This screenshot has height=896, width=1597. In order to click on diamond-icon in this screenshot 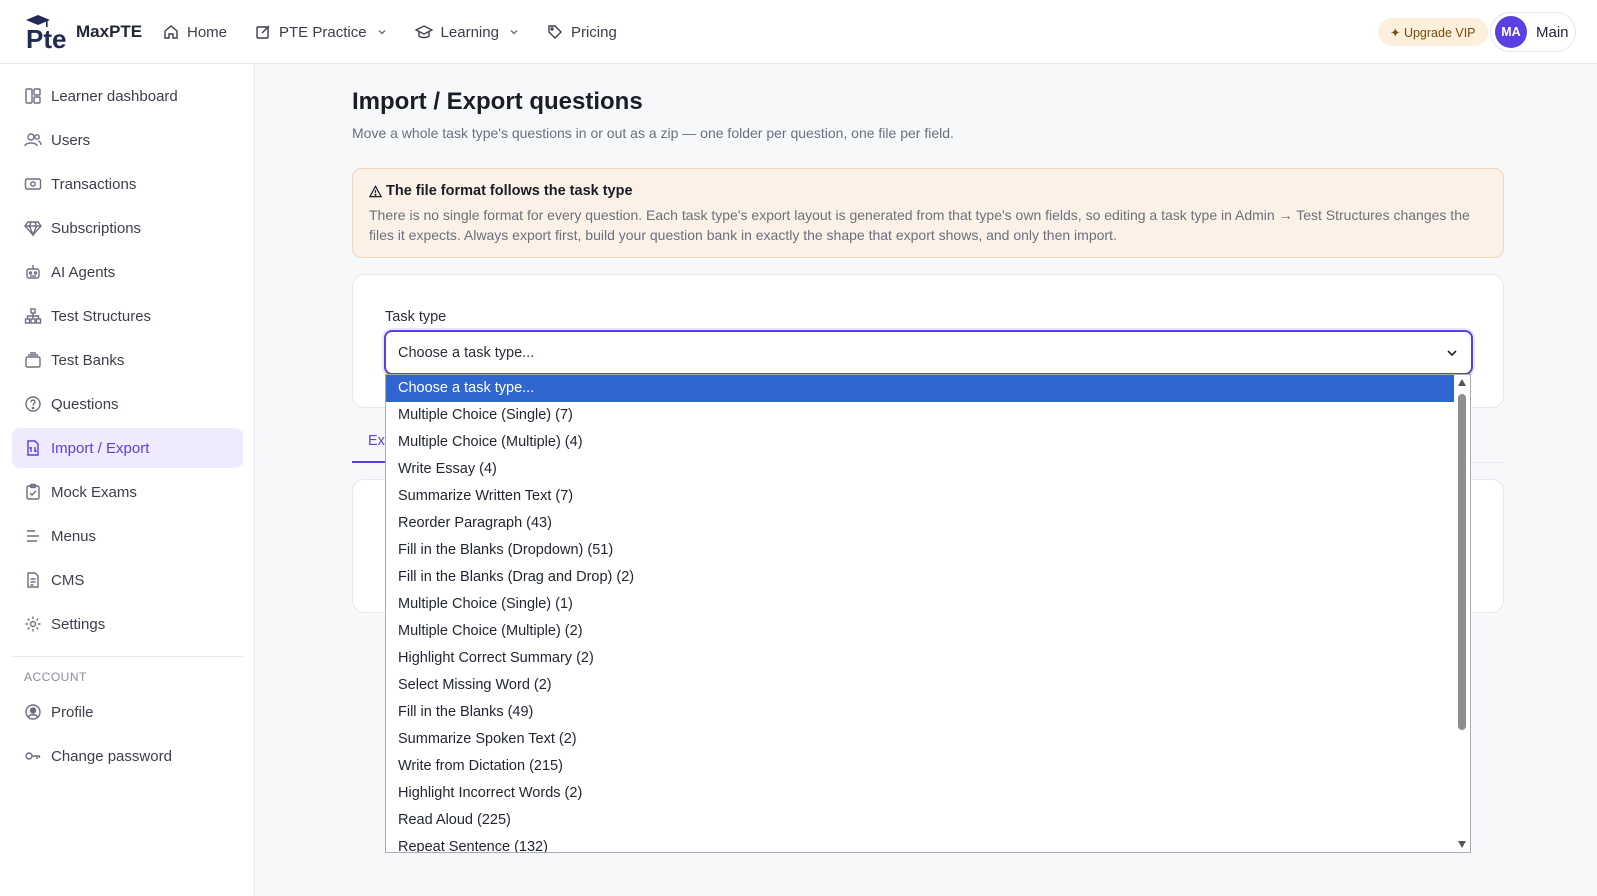, I will do `click(33, 229)`.